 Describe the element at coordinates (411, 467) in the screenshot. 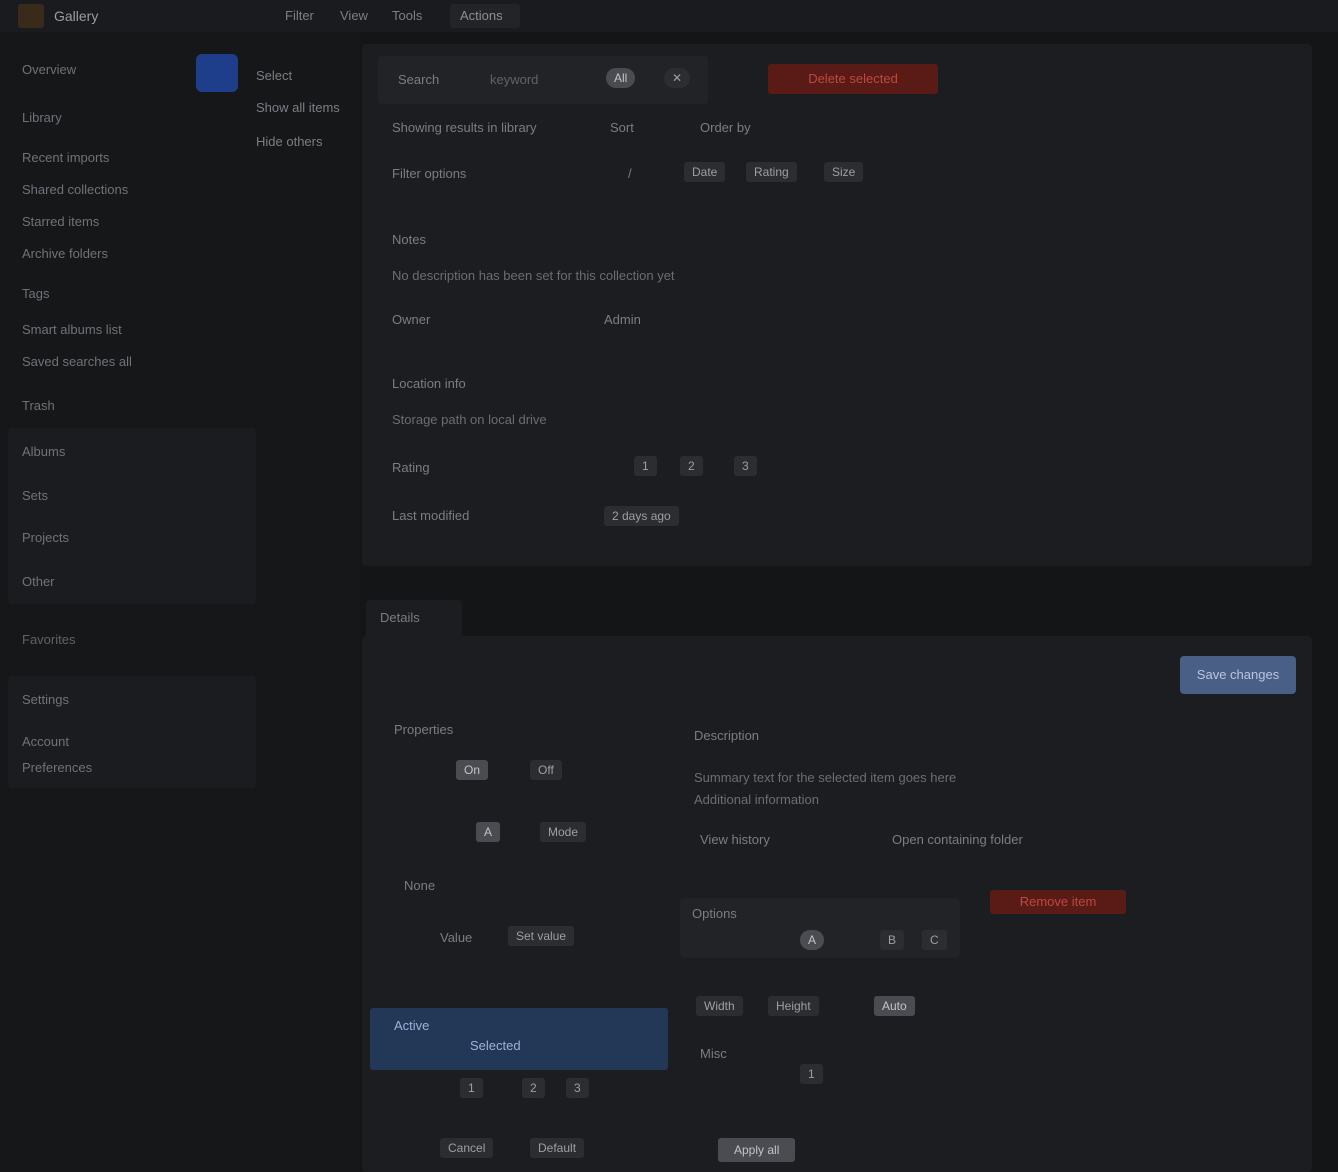

I see `rating-label: Rating` at that location.